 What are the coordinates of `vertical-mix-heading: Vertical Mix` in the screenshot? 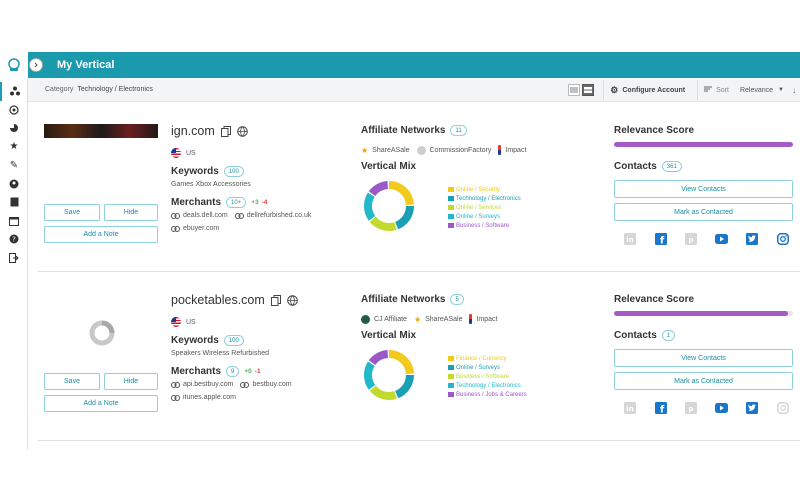 It's located at (389, 335).